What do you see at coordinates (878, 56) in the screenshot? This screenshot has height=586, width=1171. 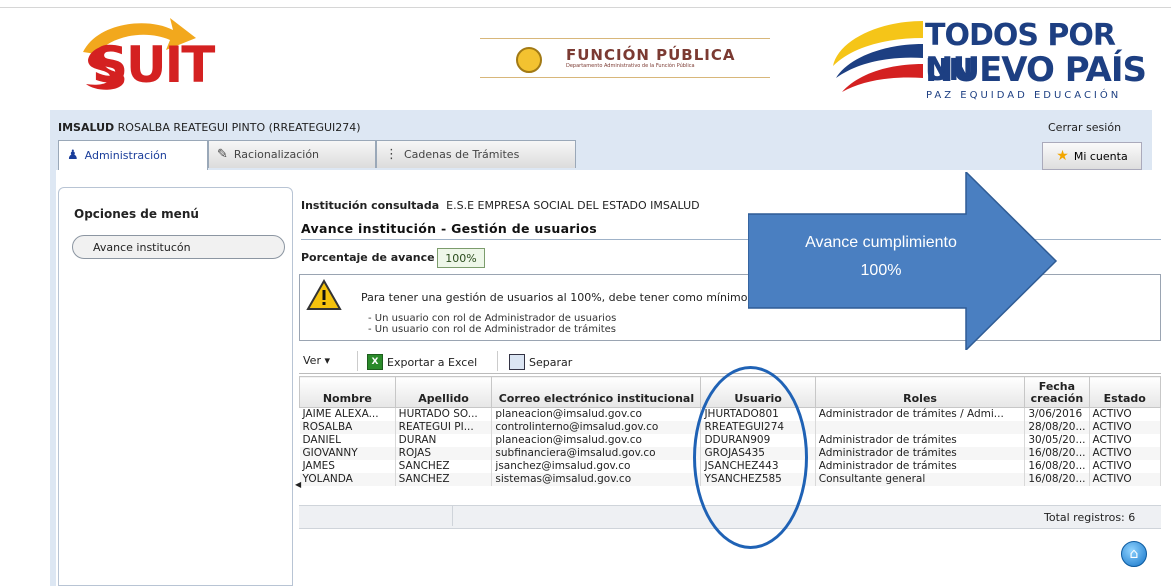 I see `tpn-logo-swoosh` at bounding box center [878, 56].